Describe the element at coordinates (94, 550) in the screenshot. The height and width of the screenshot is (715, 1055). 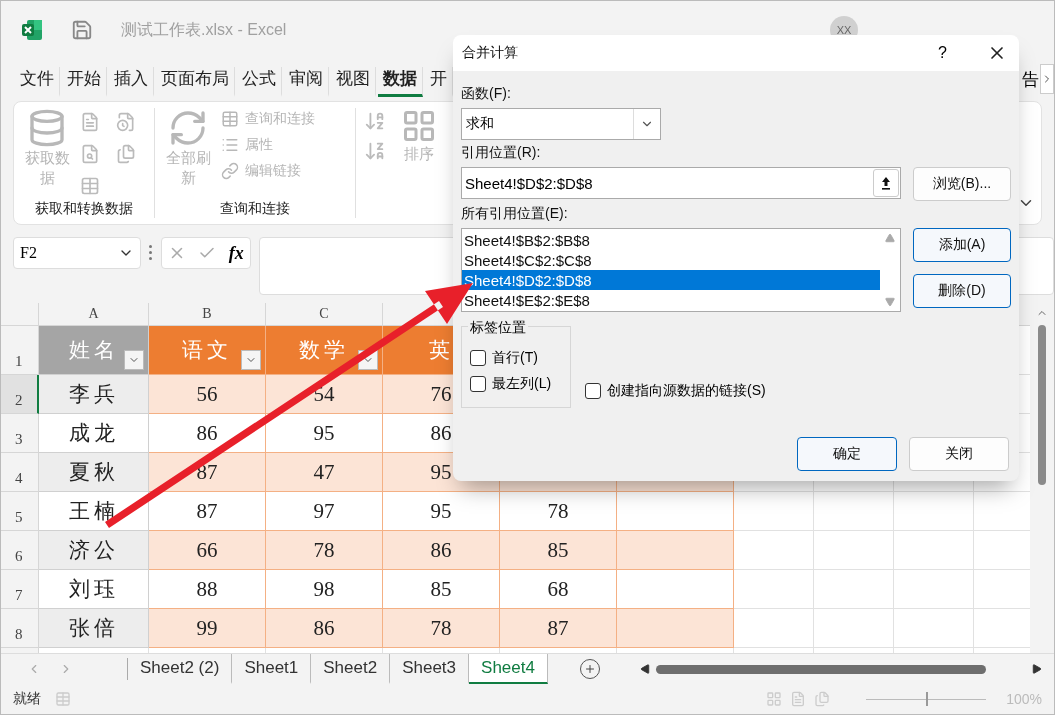
I see `table-cell: 济公` at that location.